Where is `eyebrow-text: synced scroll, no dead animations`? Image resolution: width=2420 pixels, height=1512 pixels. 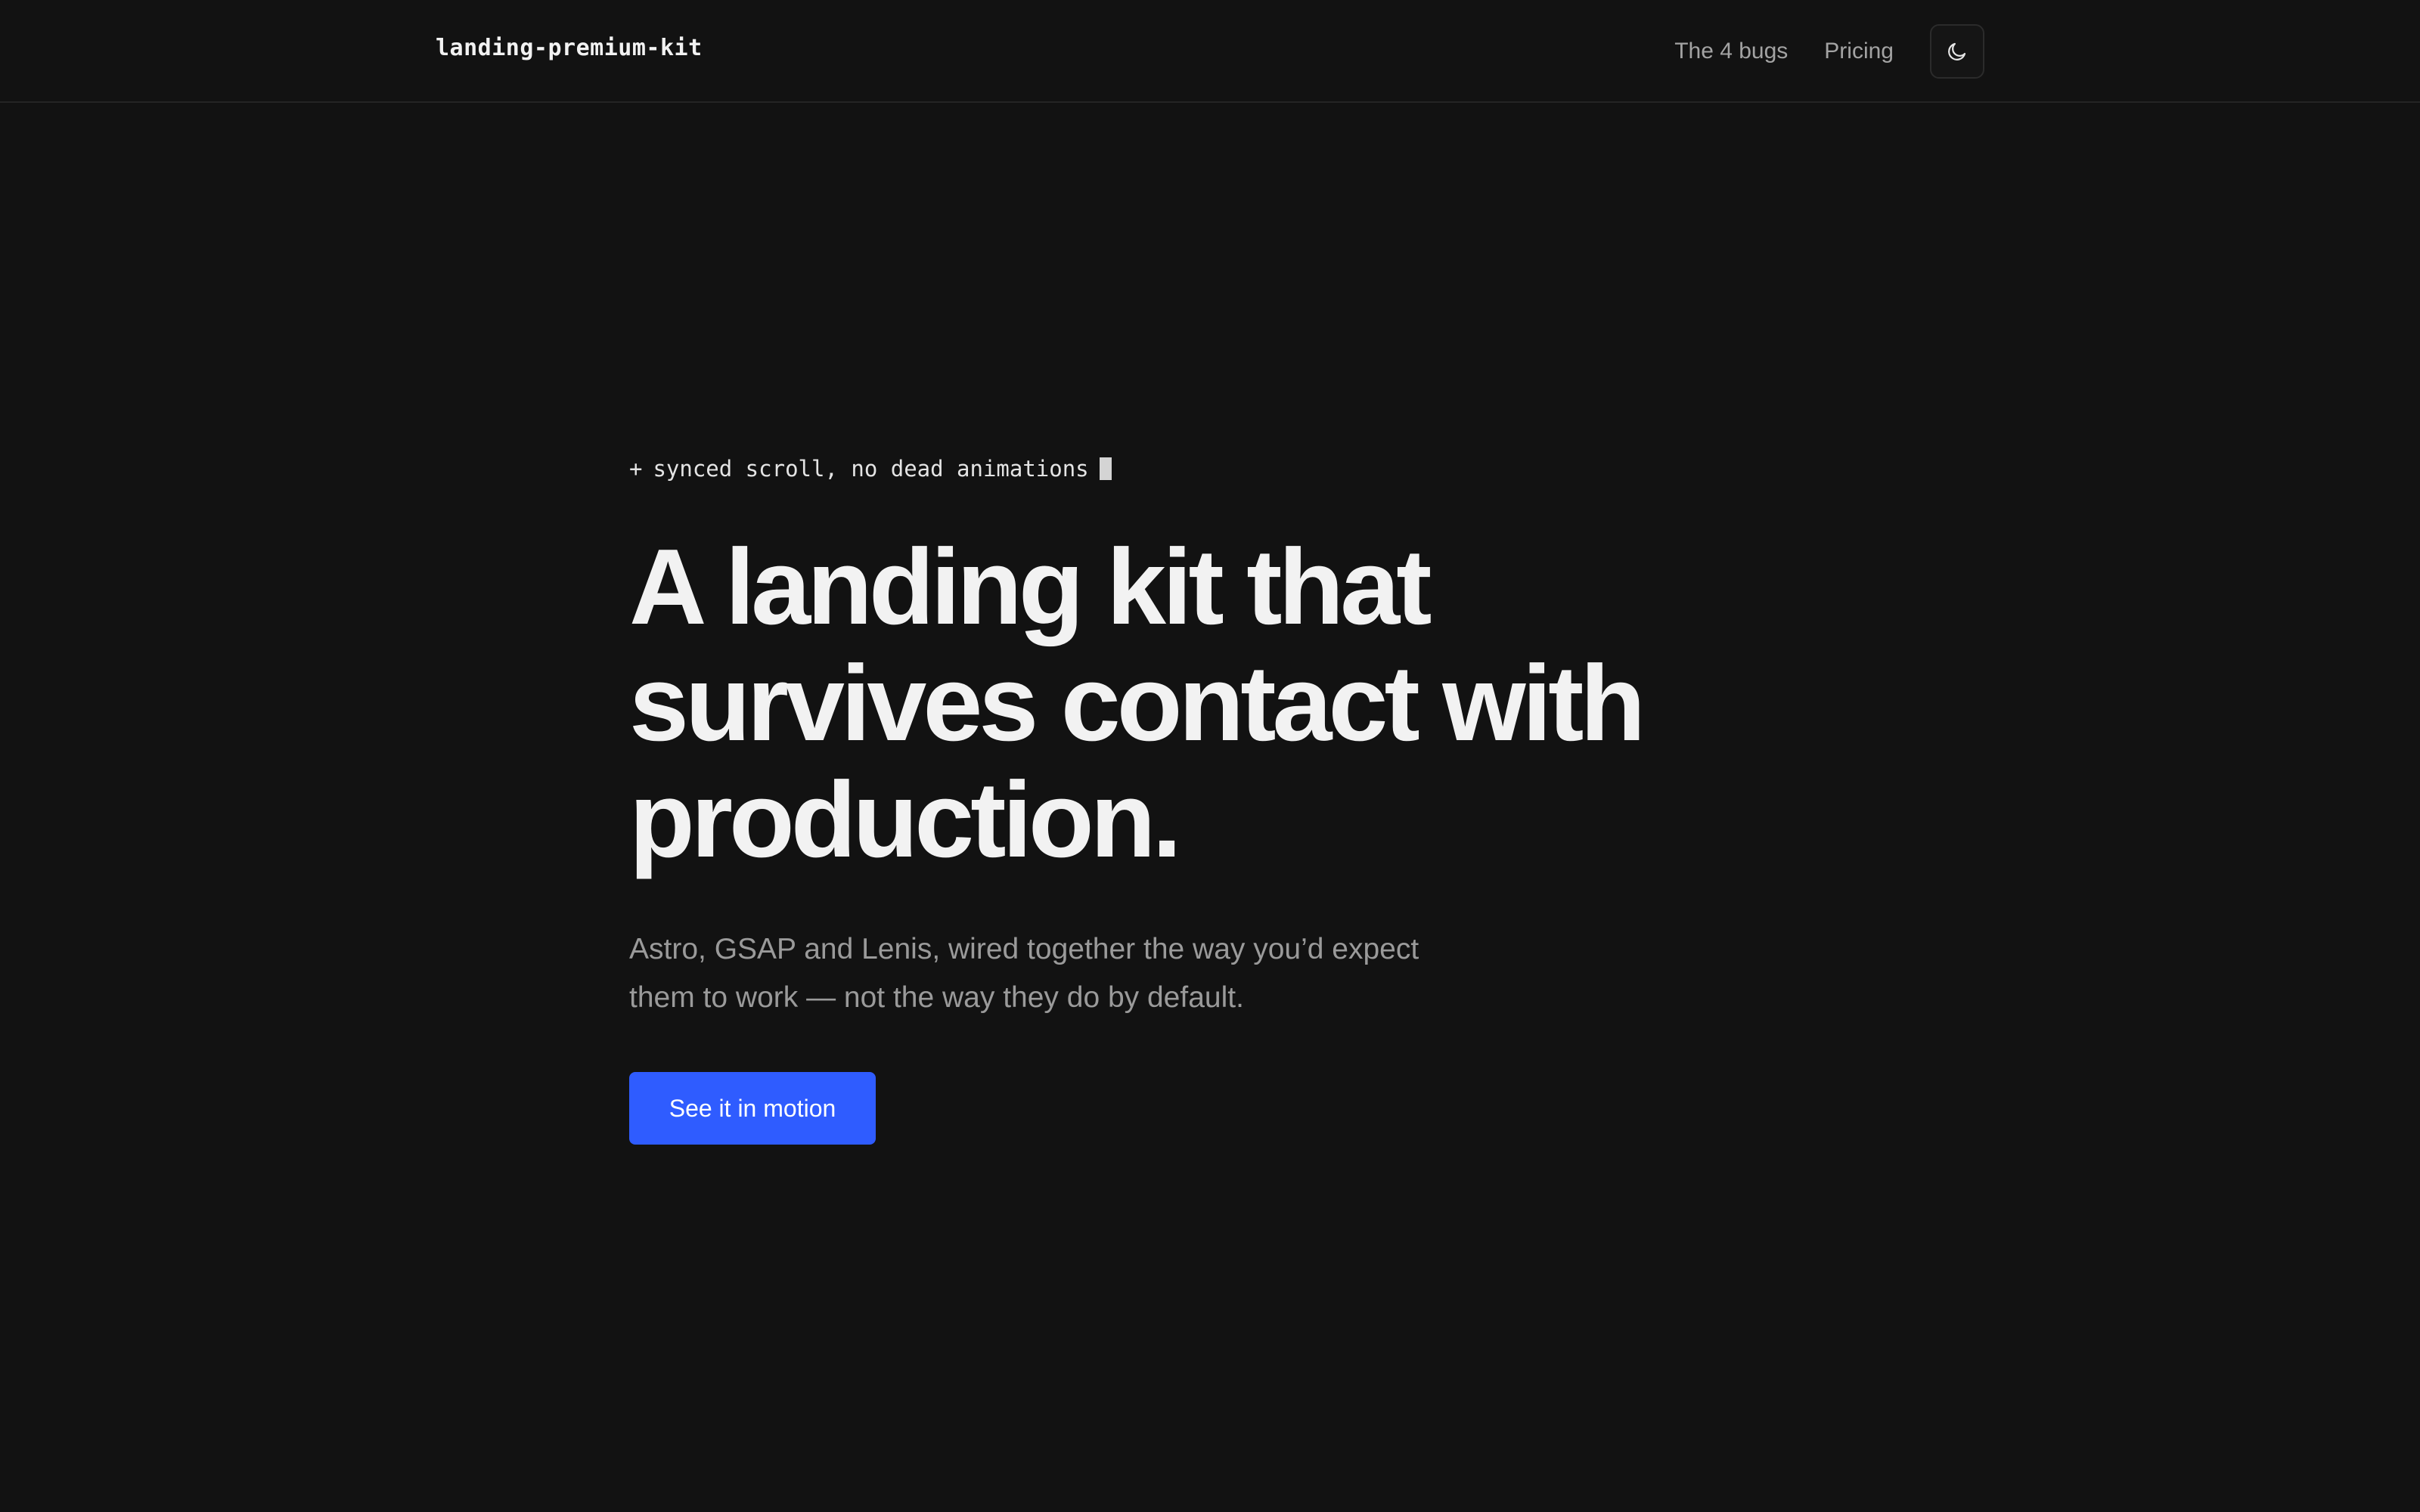
eyebrow-text: synced scroll, no dead animations is located at coordinates (871, 469).